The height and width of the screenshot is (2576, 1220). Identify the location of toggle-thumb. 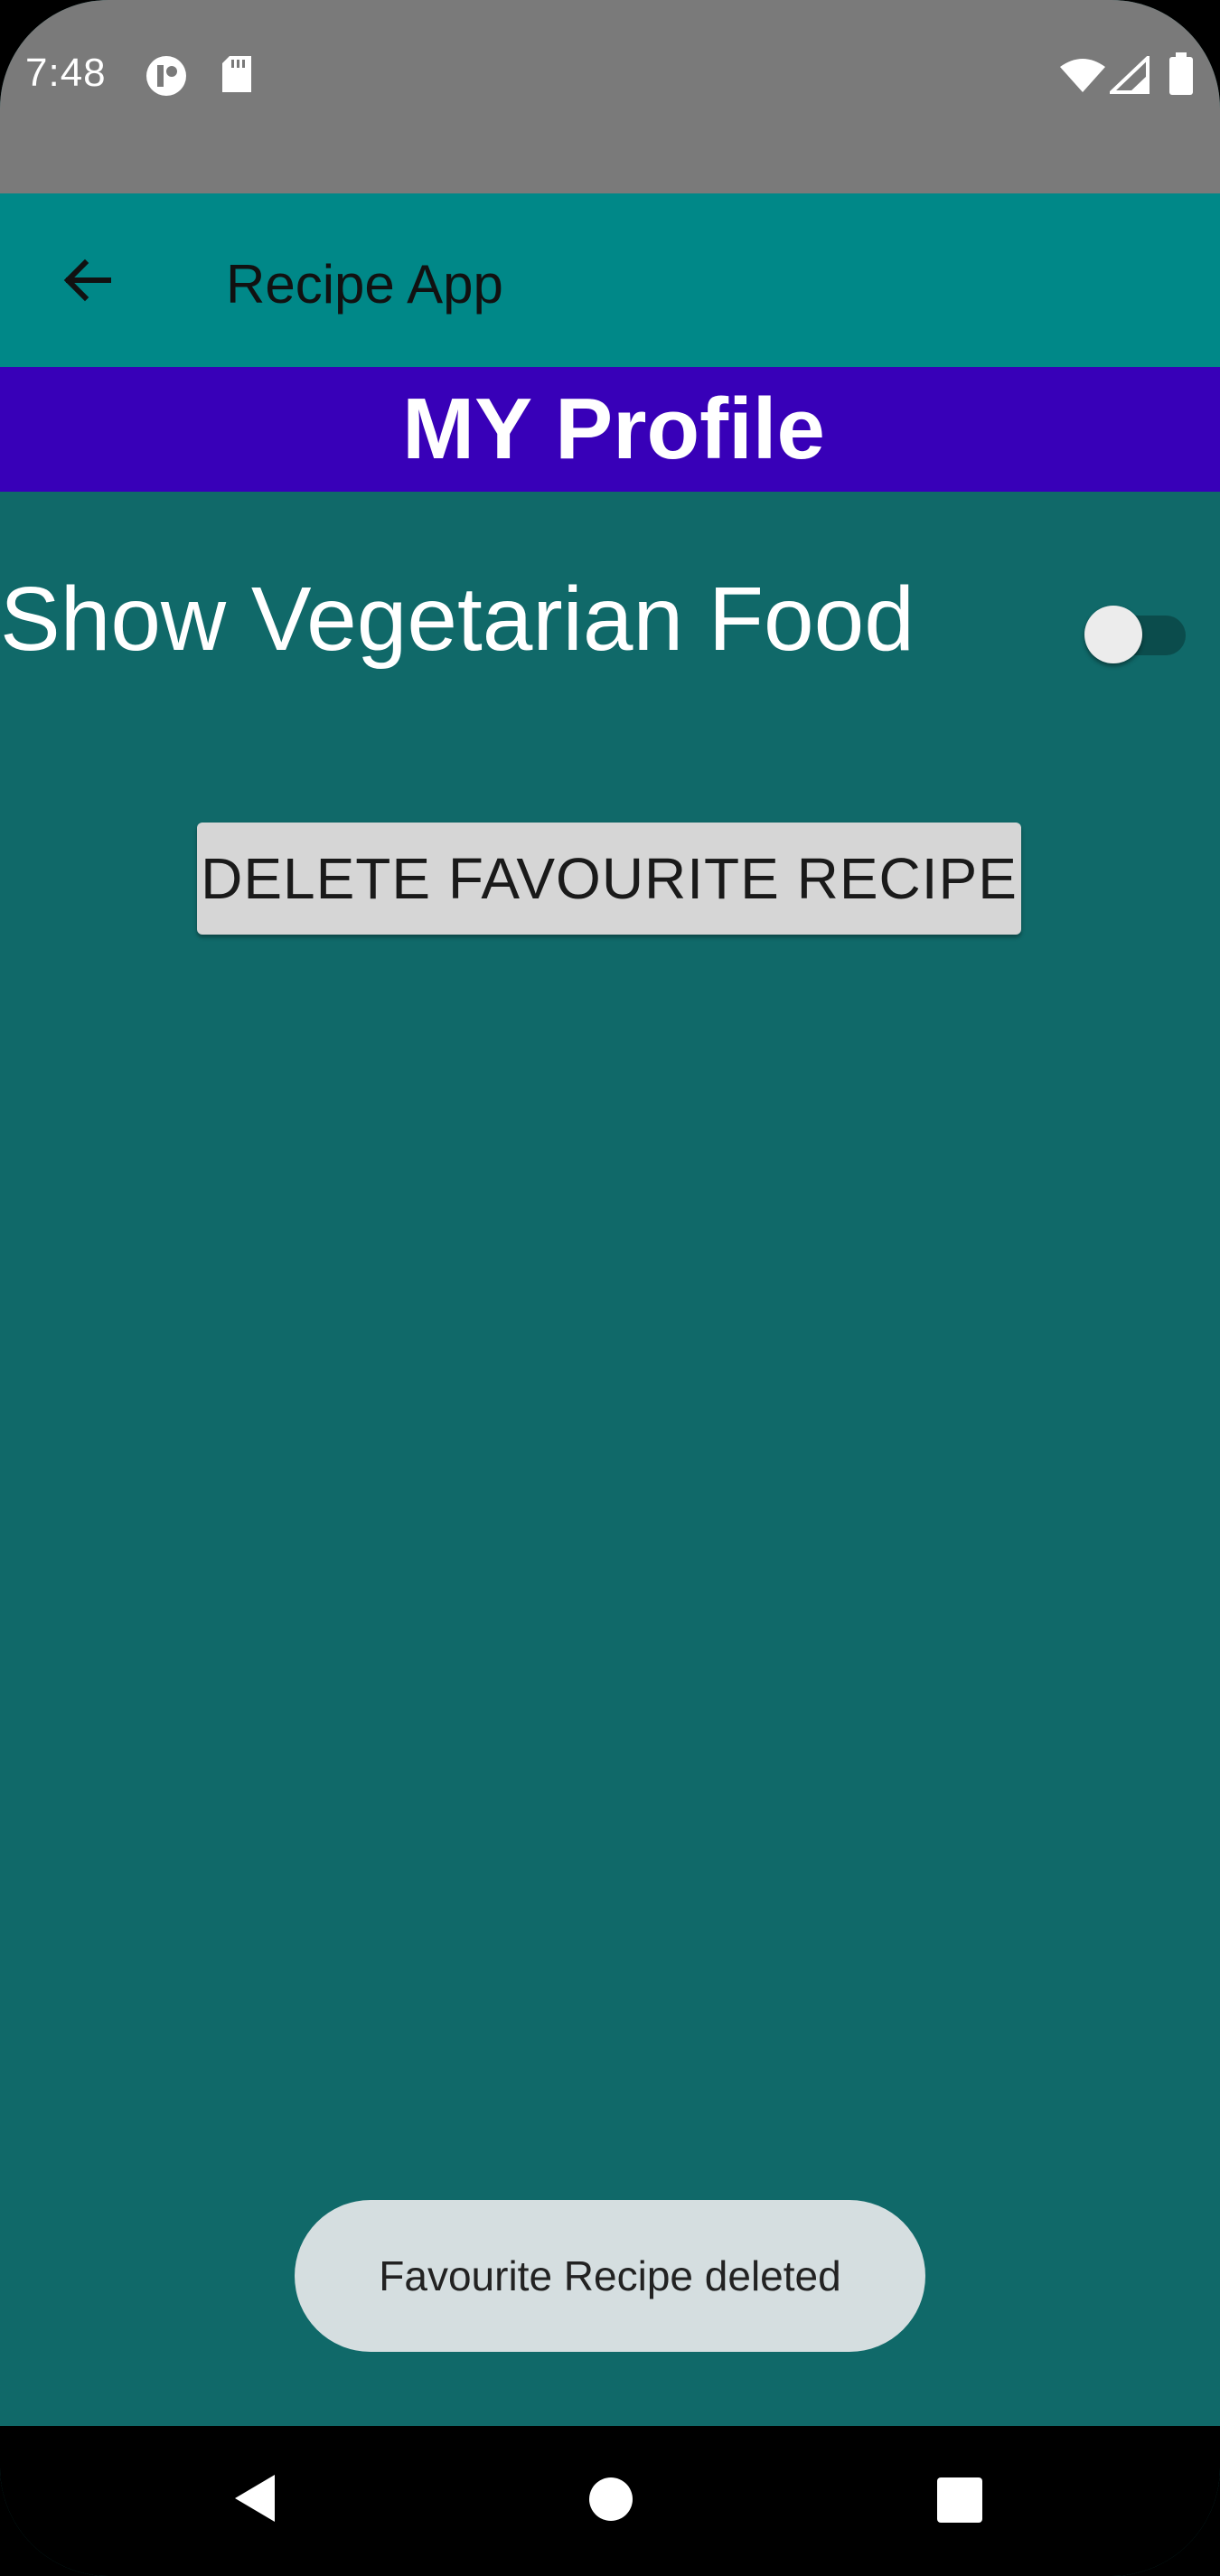
(1113, 635).